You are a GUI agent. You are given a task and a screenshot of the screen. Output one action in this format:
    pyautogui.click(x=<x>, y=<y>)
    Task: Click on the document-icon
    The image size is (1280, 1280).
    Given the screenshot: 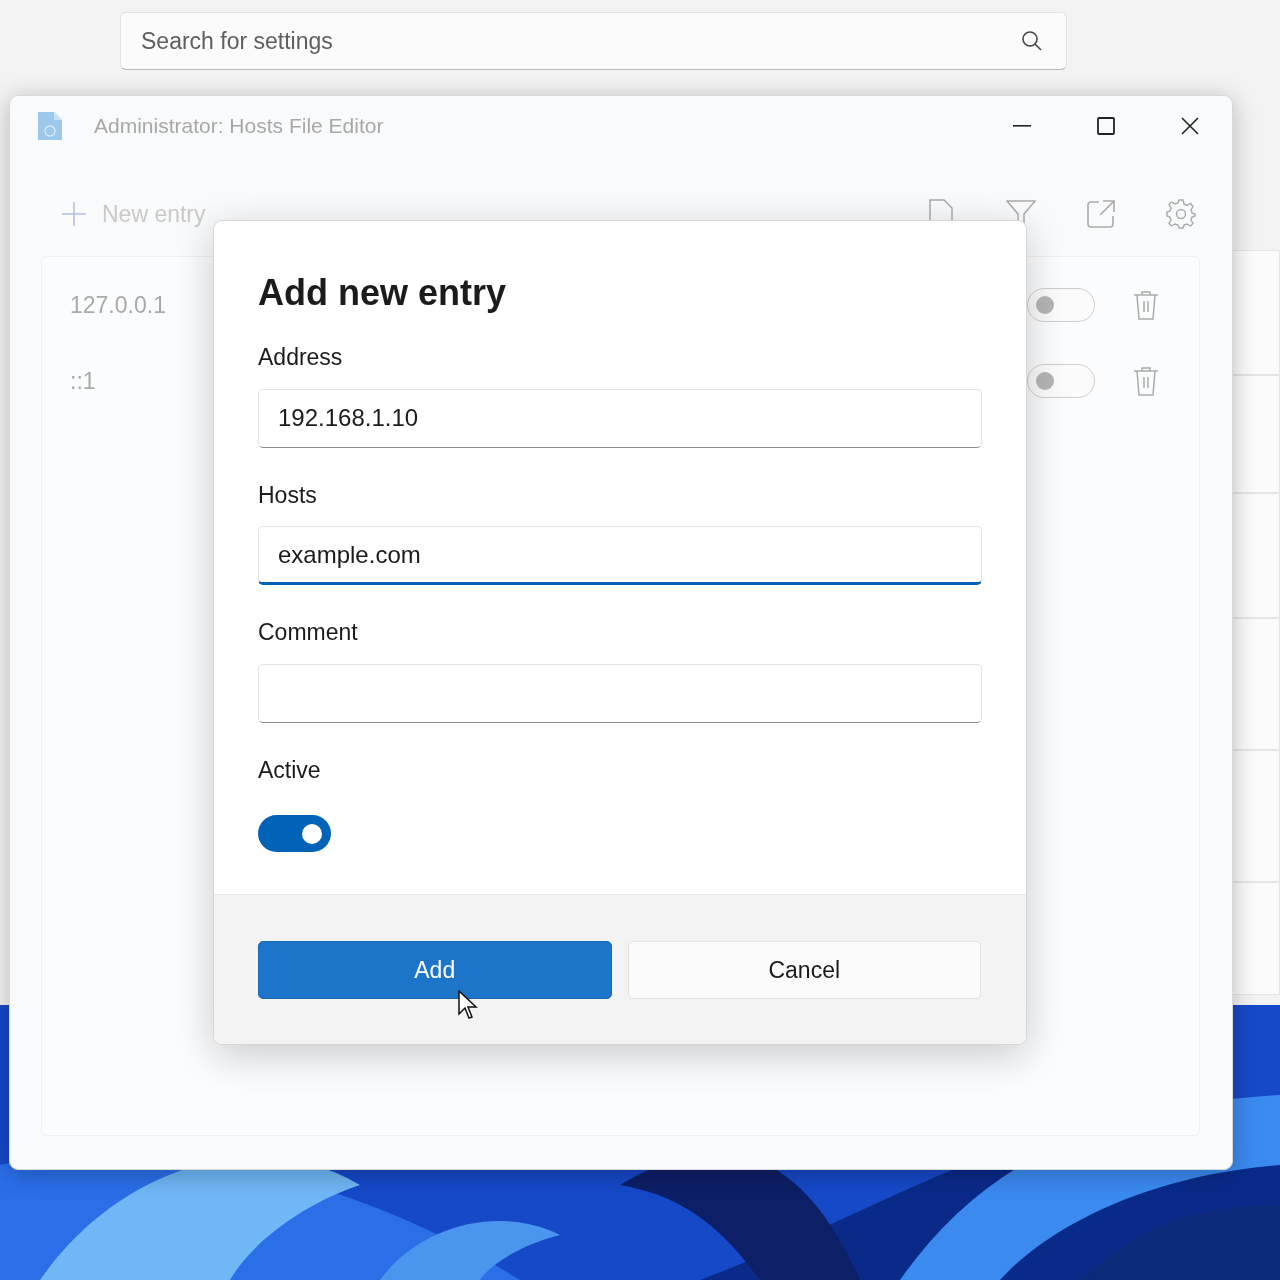 What is the action you would take?
    pyautogui.click(x=50, y=126)
    